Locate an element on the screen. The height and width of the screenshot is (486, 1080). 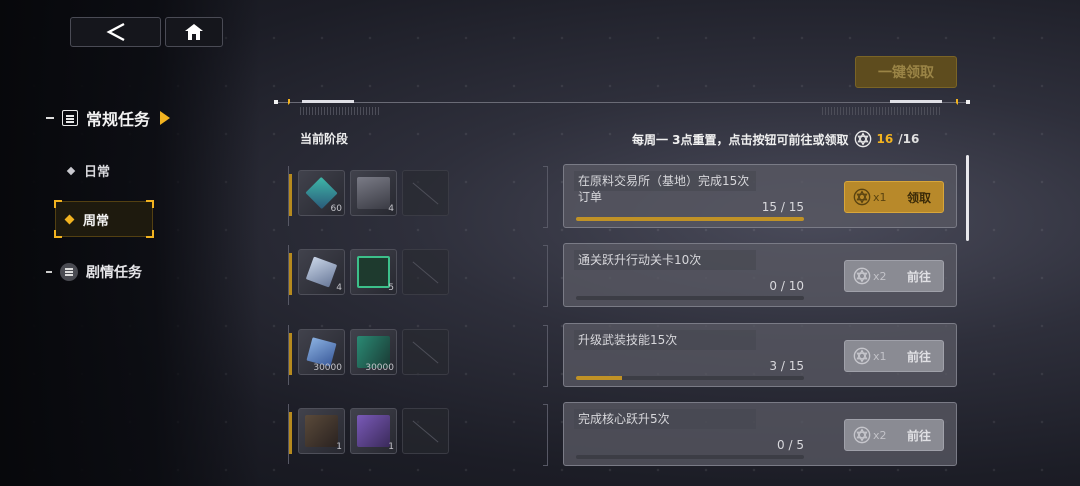
task-card: 通关跃升行动关卡10次 0 / 10 x2 前往 is located at coordinates (760, 275).